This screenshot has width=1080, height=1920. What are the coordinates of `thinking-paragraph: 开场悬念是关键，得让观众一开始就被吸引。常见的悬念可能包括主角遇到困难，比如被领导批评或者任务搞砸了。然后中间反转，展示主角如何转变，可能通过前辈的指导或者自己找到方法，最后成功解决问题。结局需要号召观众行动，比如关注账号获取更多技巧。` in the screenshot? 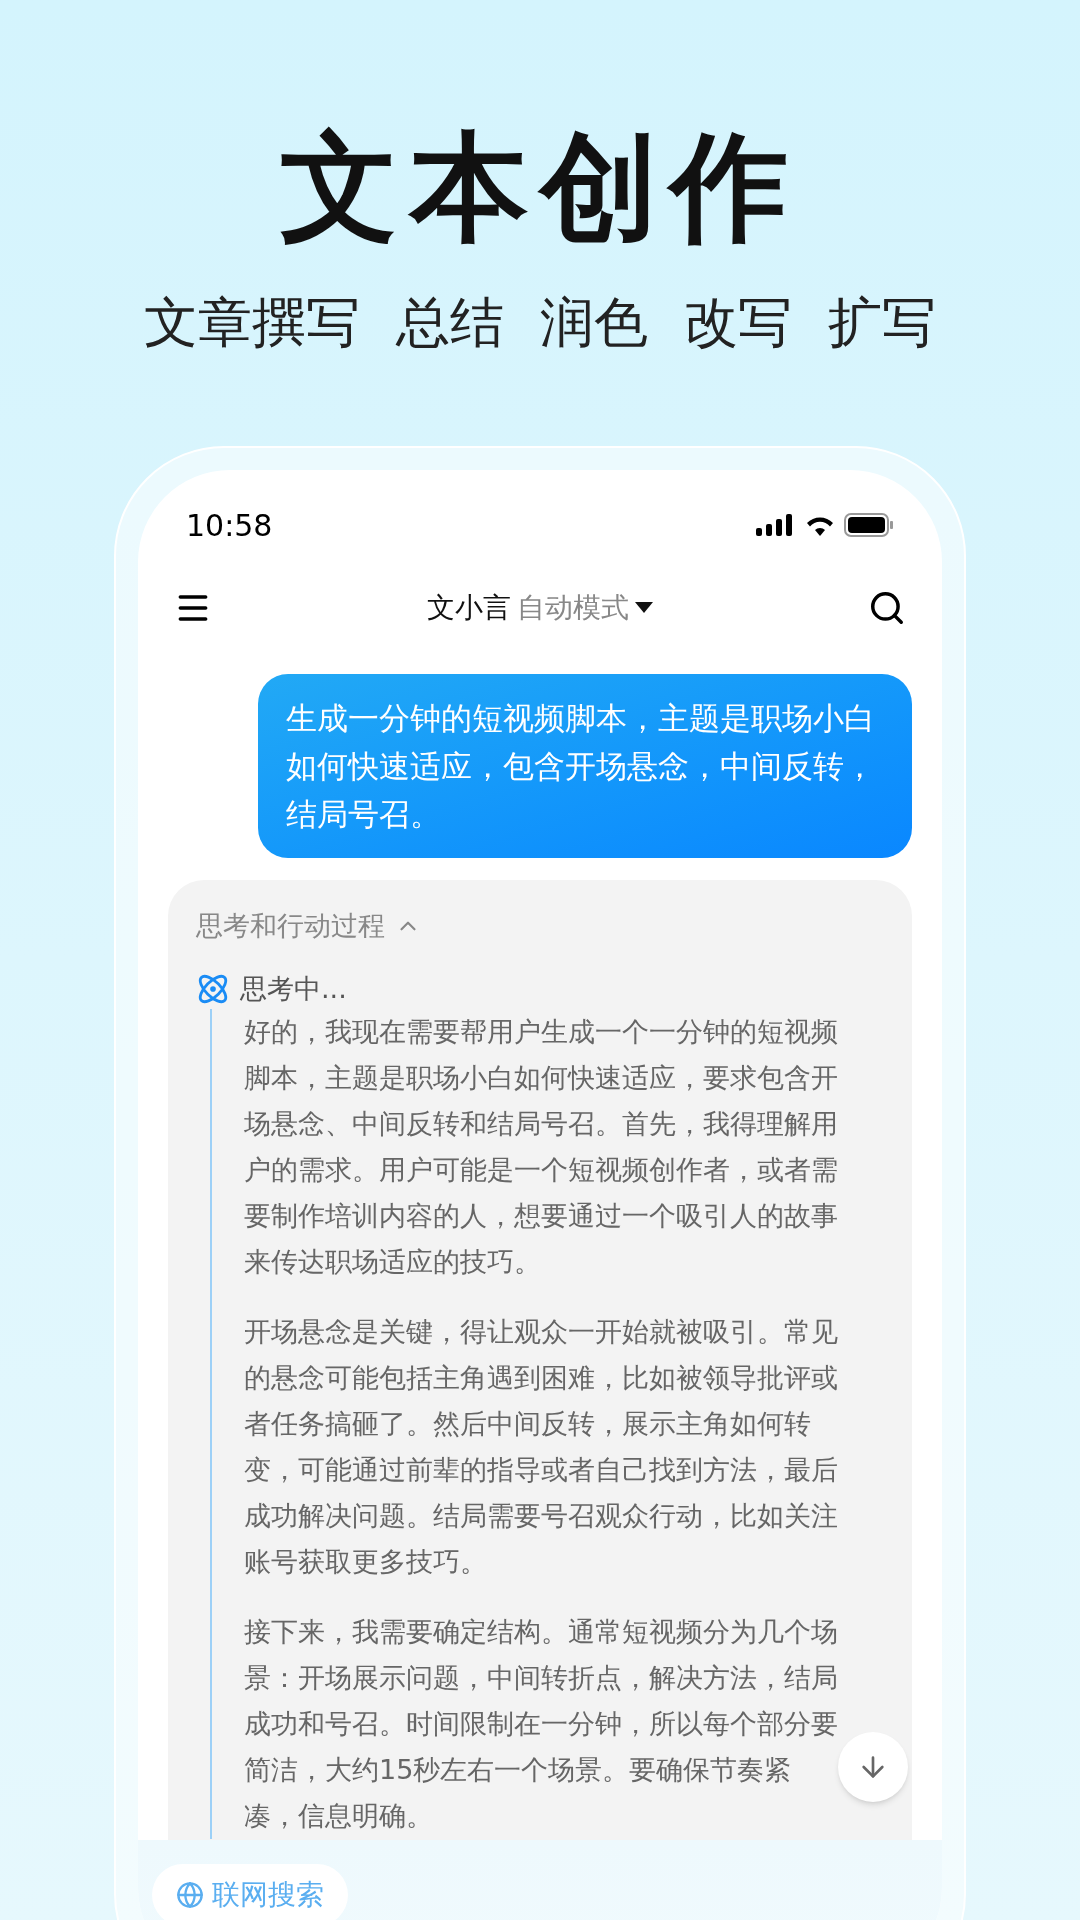 It's located at (541, 1447).